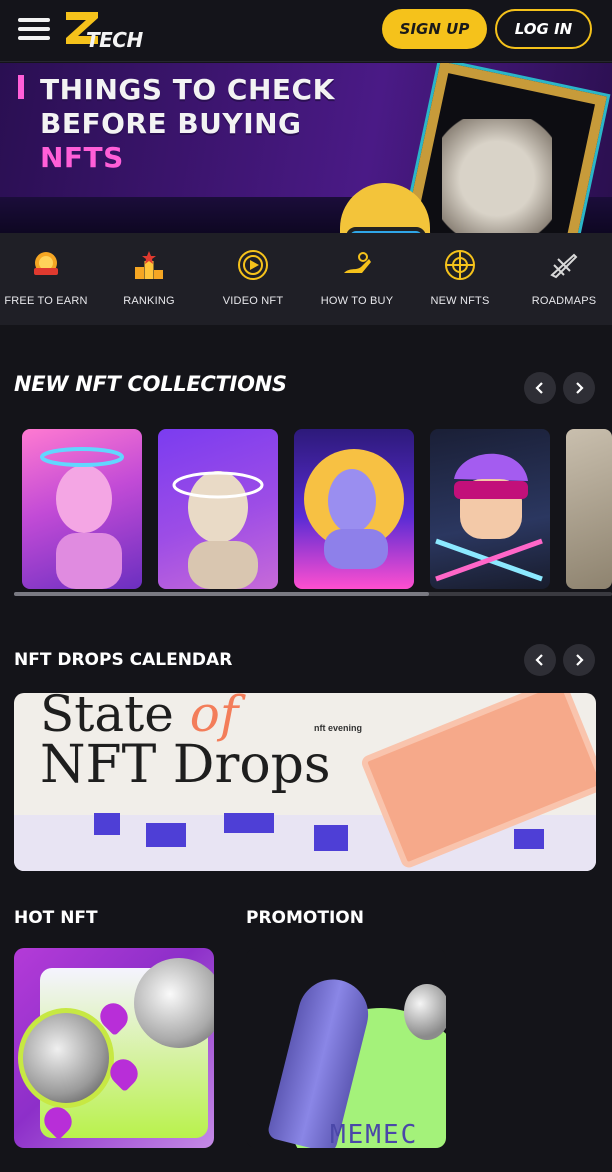 The height and width of the screenshot is (1172, 612). I want to click on hero-accent, so click(21, 87).